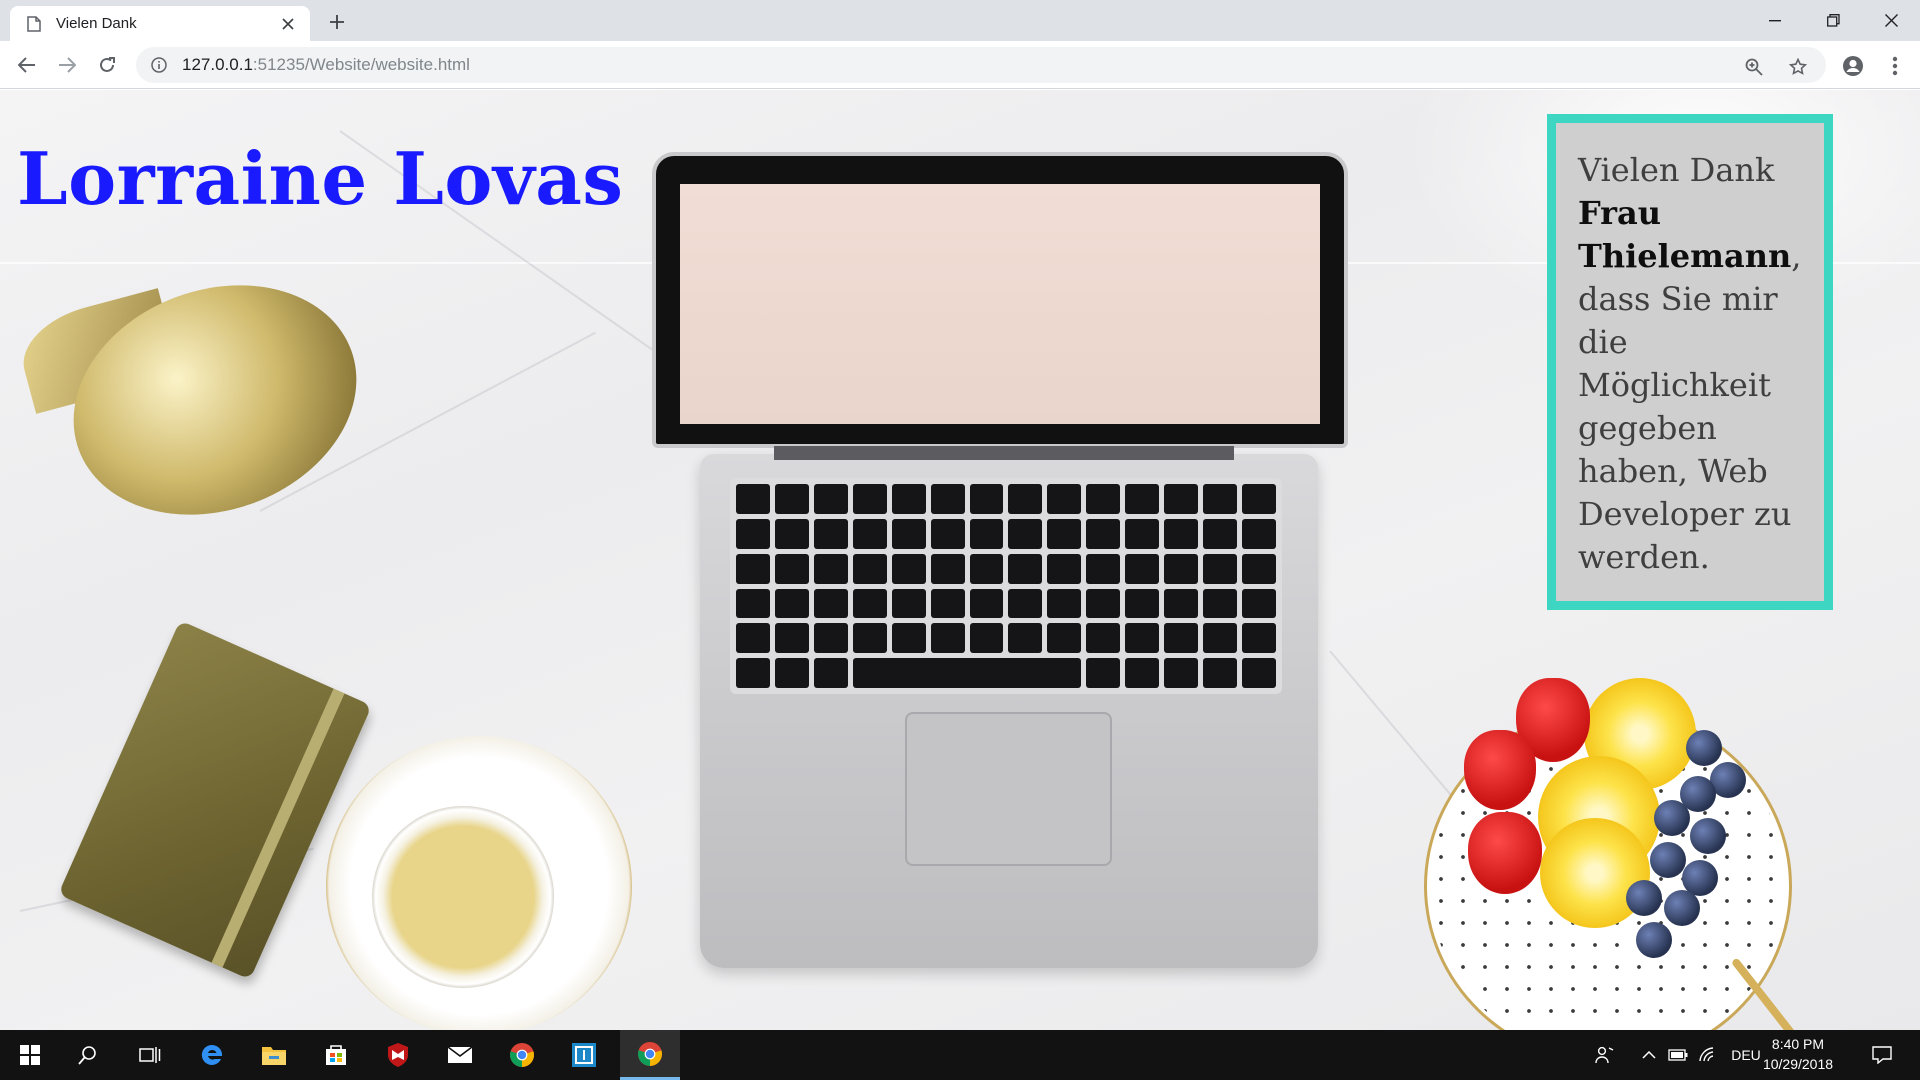  I want to click on account-icon, so click(1853, 66).